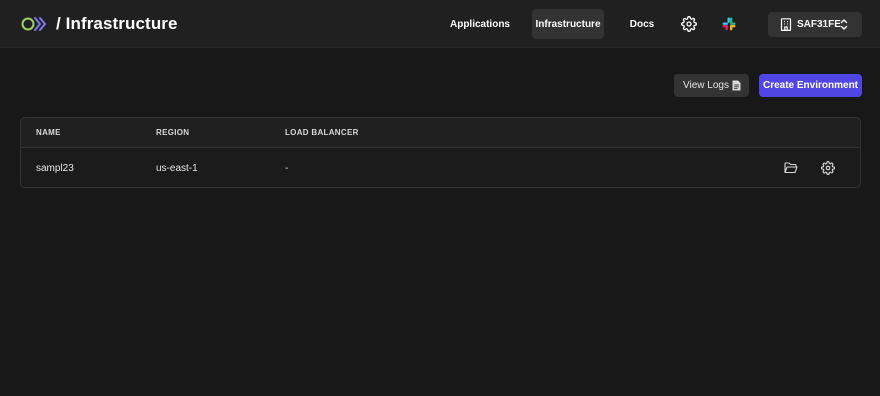 This screenshot has height=396, width=880. What do you see at coordinates (810, 85) in the screenshot?
I see `create-environment-button: Create Environment` at bounding box center [810, 85].